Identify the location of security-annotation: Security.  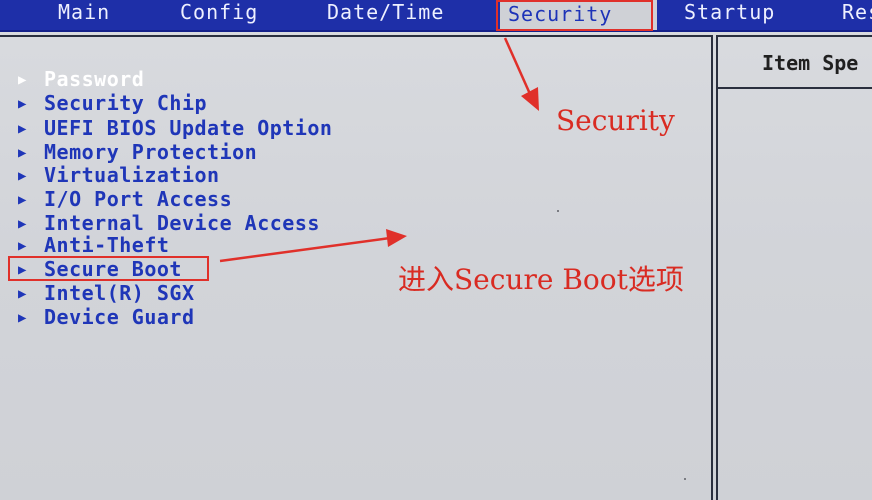
(615, 120).